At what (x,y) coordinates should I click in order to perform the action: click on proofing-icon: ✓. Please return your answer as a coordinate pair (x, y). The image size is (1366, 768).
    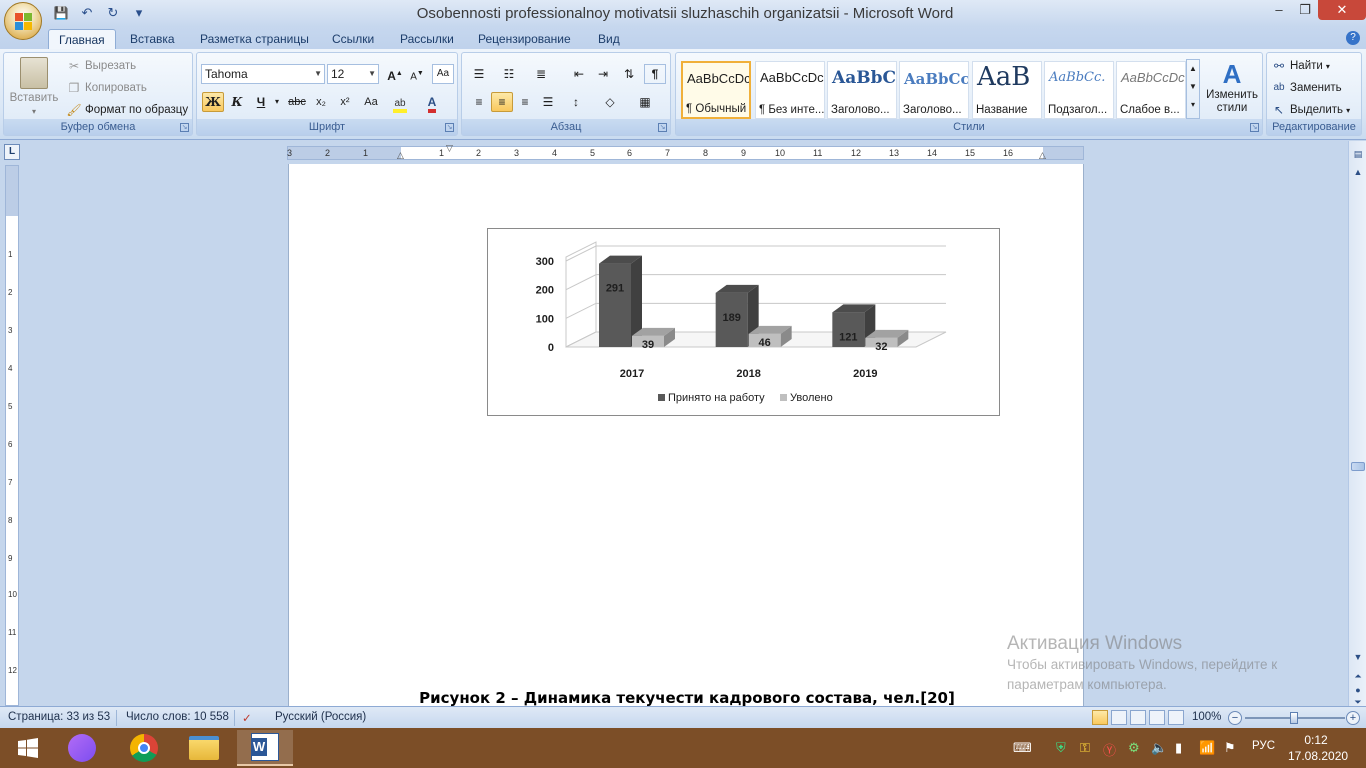
    Looking at the image, I should click on (247, 718).